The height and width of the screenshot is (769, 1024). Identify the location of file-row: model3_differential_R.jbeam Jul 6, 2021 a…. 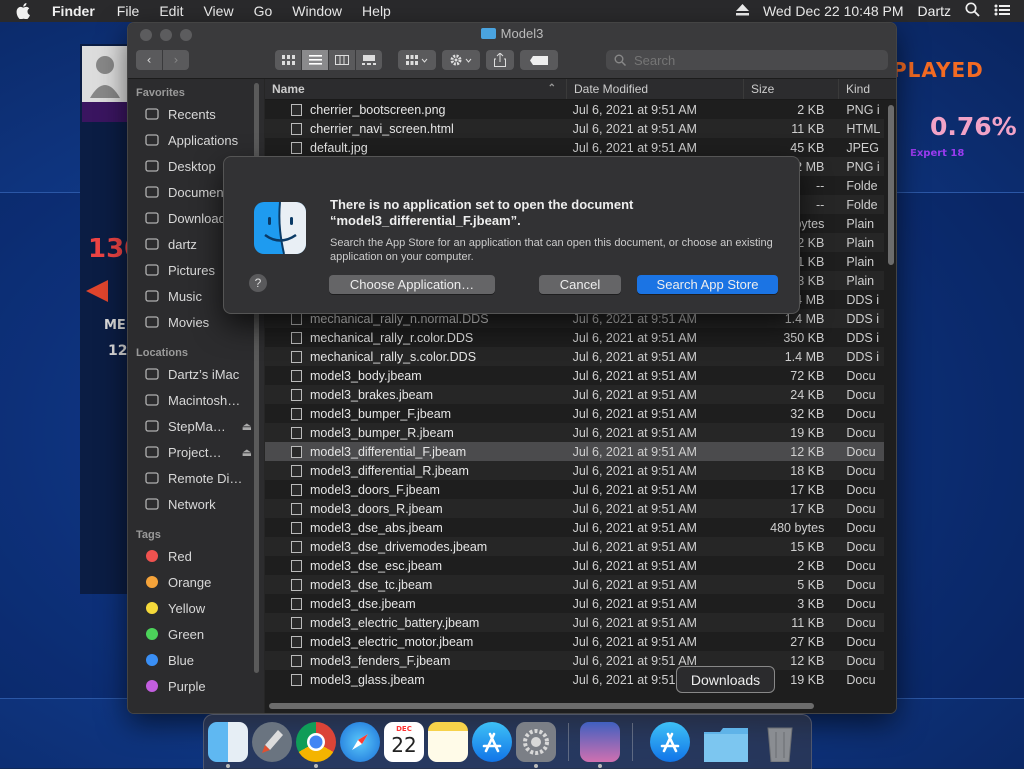
(574, 470).